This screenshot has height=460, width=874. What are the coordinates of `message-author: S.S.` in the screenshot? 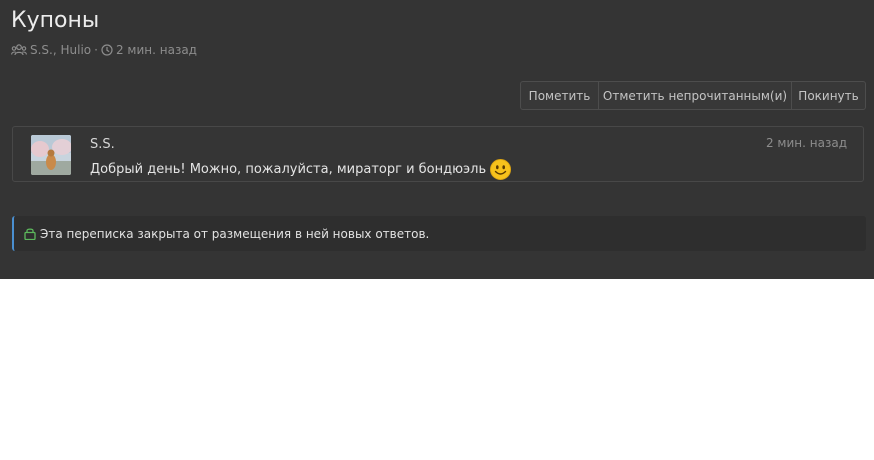 It's located at (102, 144).